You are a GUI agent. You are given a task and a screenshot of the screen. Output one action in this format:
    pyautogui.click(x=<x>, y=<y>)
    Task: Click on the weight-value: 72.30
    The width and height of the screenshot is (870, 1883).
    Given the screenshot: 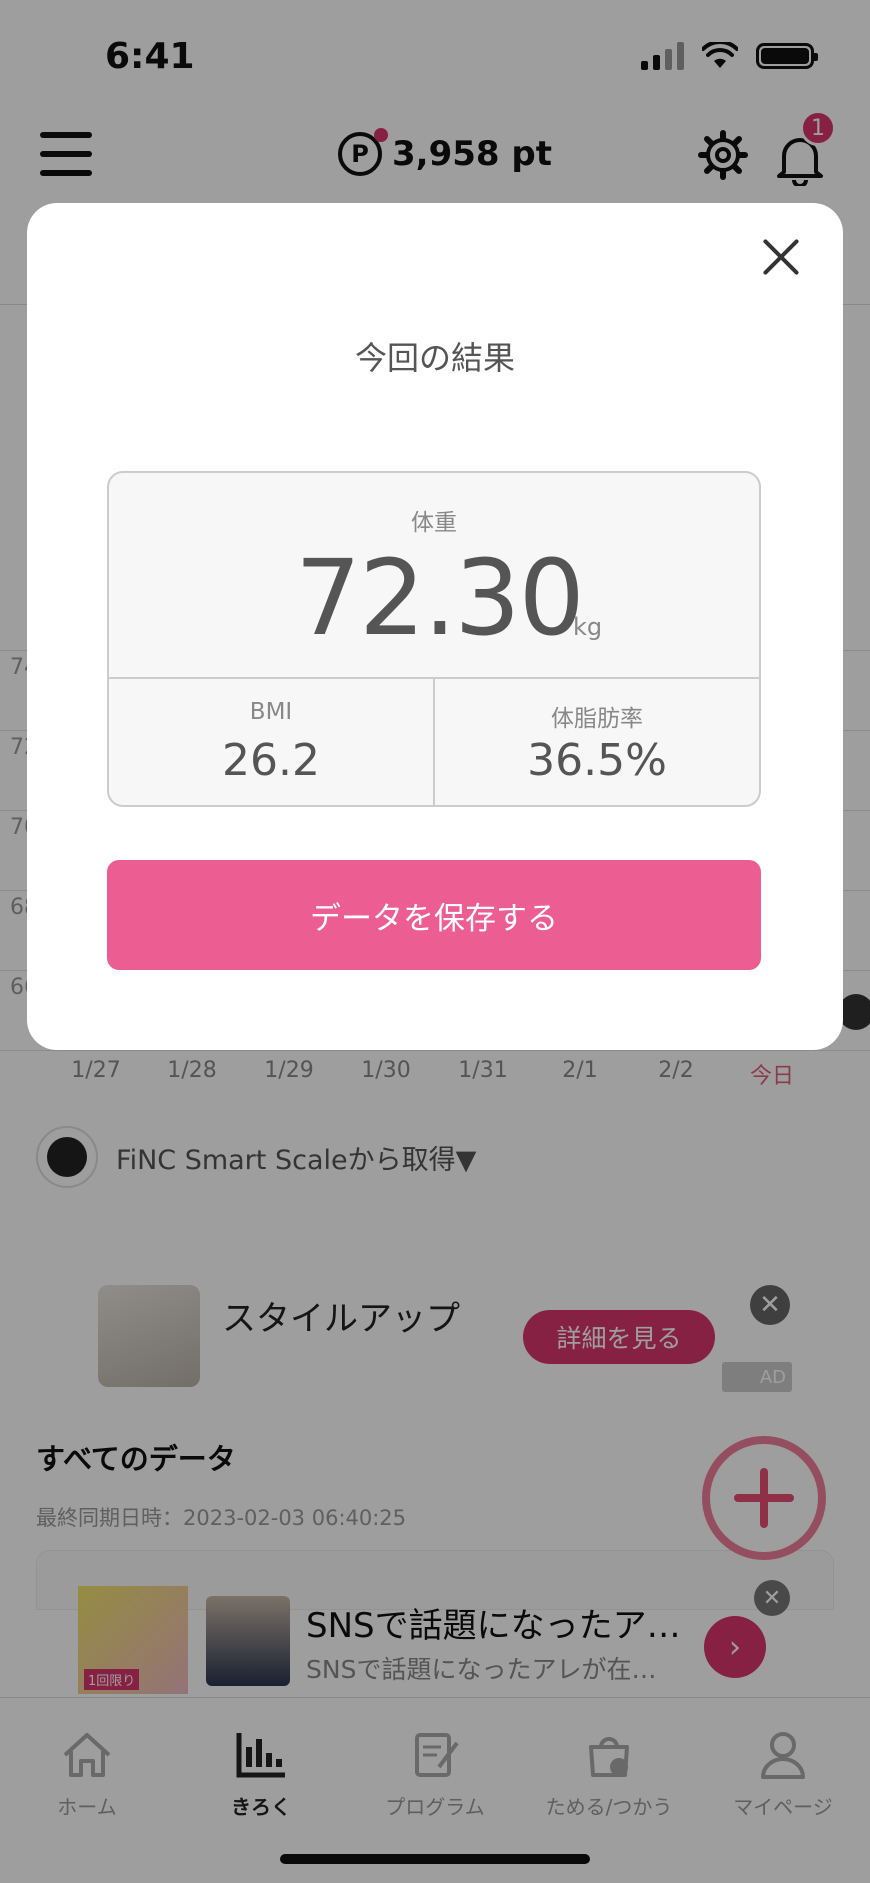 What is the action you would take?
    pyautogui.click(x=440, y=598)
    